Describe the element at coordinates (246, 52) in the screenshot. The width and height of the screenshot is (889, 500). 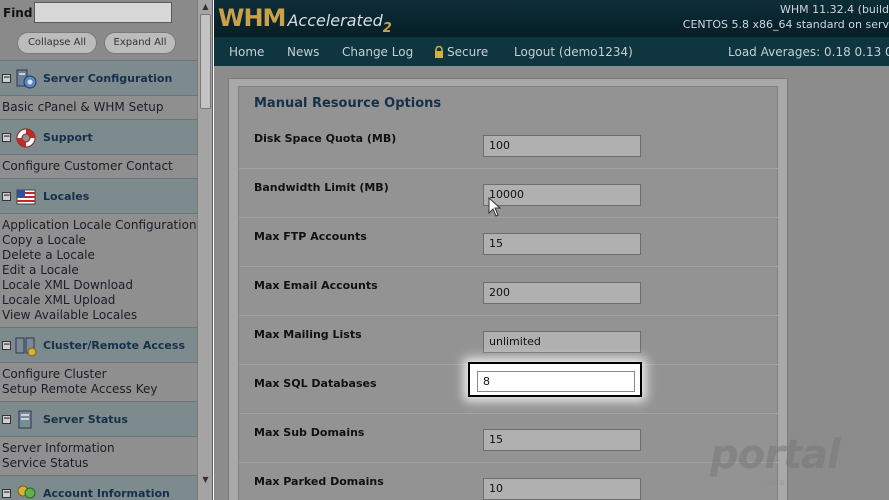
I see `nav-home: Home` at that location.